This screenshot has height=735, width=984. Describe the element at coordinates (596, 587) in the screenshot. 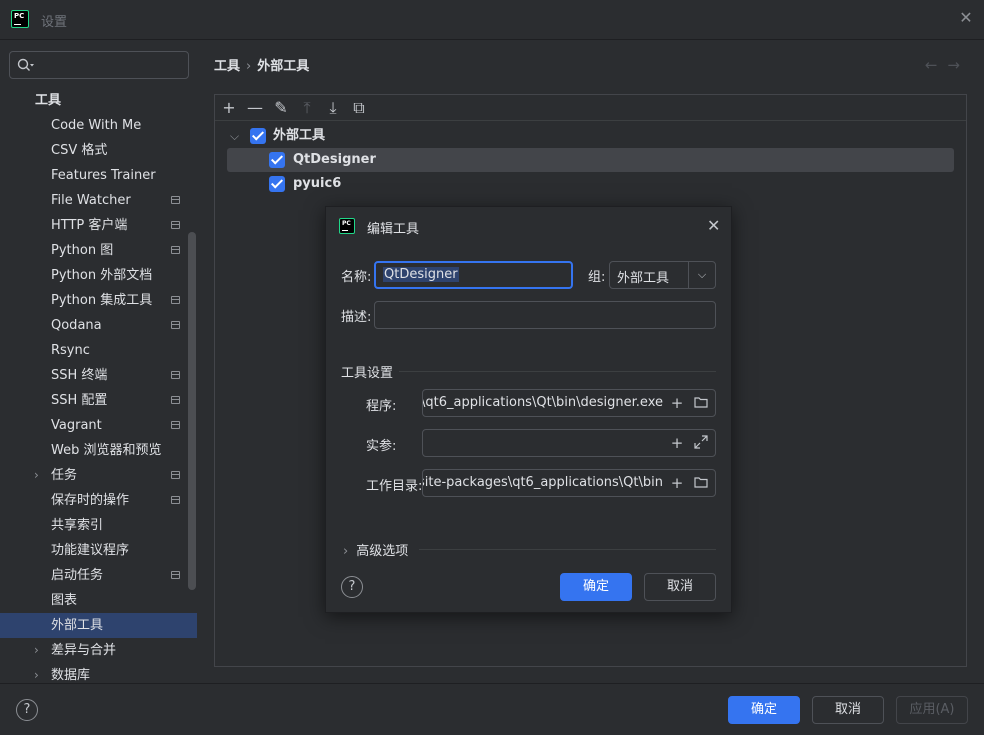

I see `dialog-ok-button: 确定` at that location.